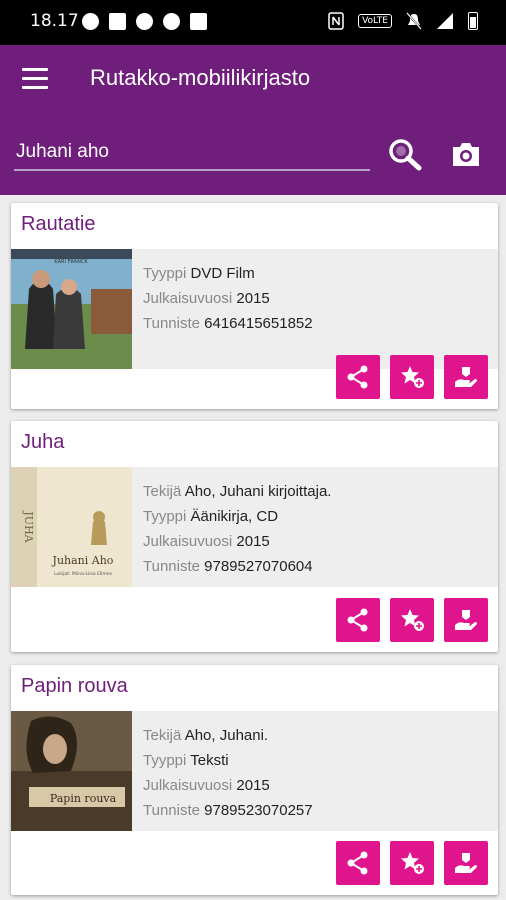 The height and width of the screenshot is (900, 506). What do you see at coordinates (258, 323) in the screenshot?
I see `field-value: 6416415651852` at bounding box center [258, 323].